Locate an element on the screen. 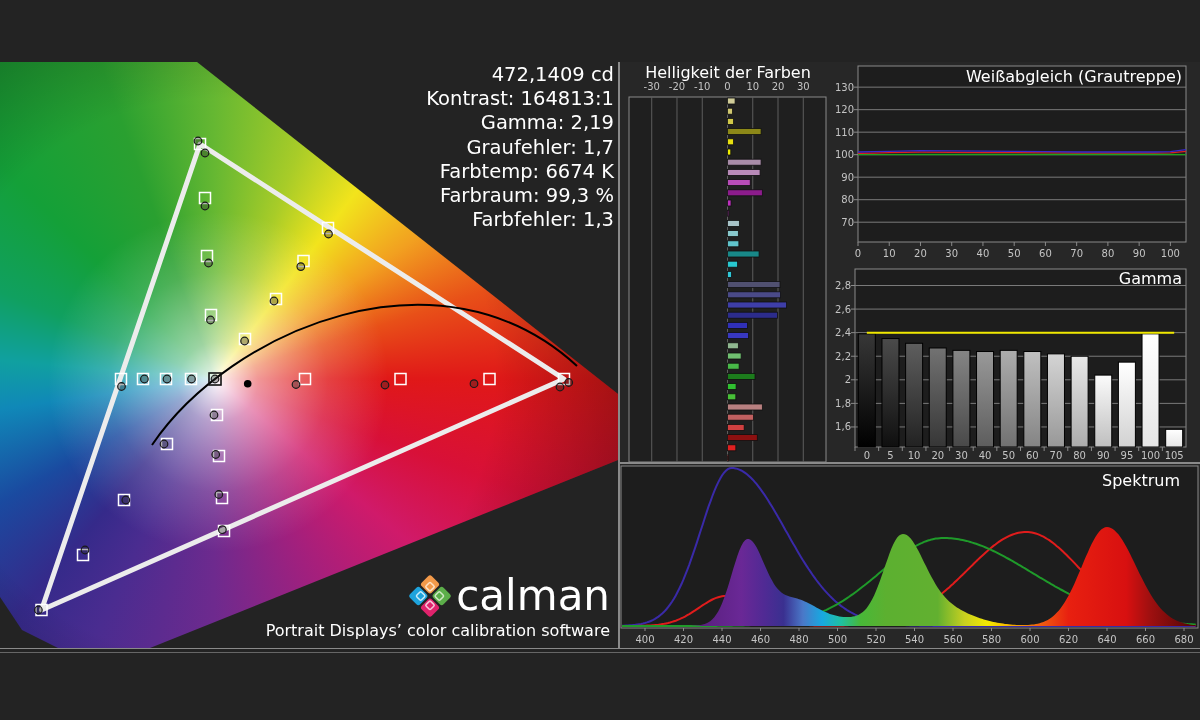 The width and height of the screenshot is (1200, 720). tick-label: 60 is located at coordinates (1045, 253).